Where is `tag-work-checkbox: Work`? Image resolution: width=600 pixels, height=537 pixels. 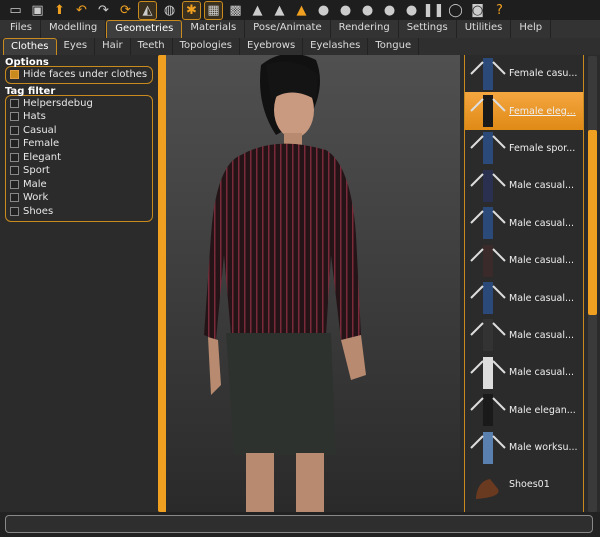 tag-work-checkbox: Work is located at coordinates (79, 198).